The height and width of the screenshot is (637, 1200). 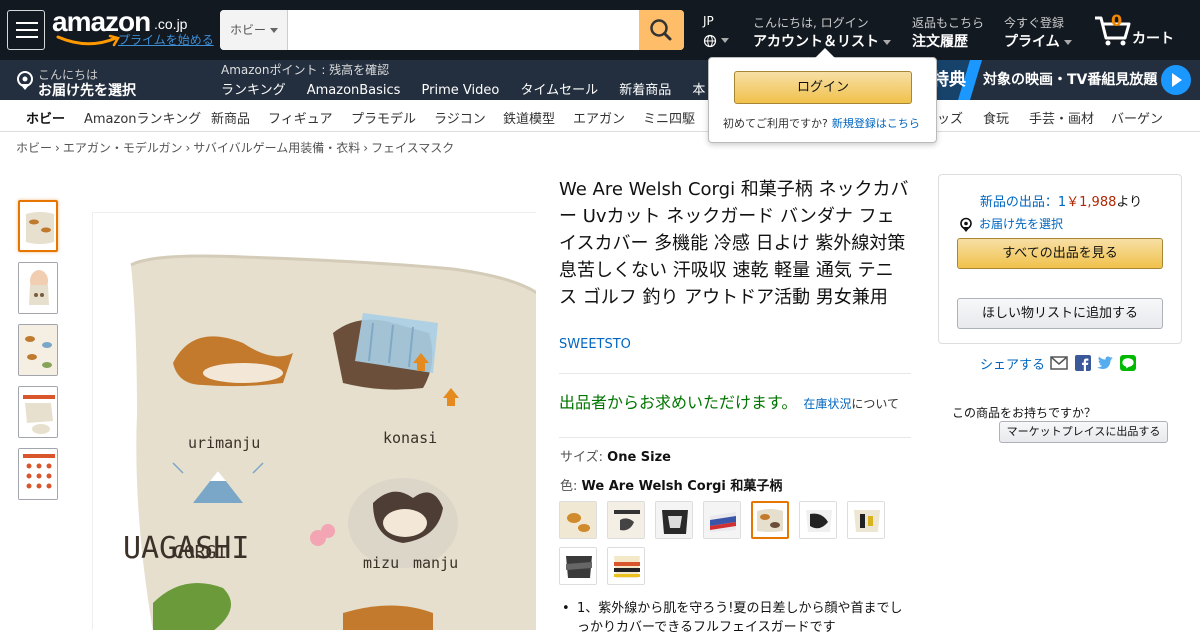 What do you see at coordinates (1024, 413) in the screenshot?
I see `have-this-item-text: この商品をお持ちですか？` at bounding box center [1024, 413].